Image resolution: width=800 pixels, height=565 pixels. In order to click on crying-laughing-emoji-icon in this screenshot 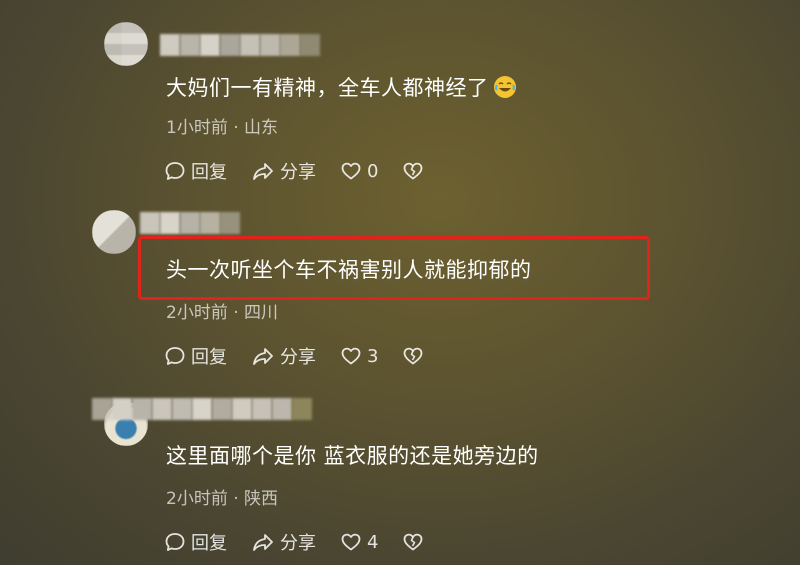, I will do `click(504, 87)`.